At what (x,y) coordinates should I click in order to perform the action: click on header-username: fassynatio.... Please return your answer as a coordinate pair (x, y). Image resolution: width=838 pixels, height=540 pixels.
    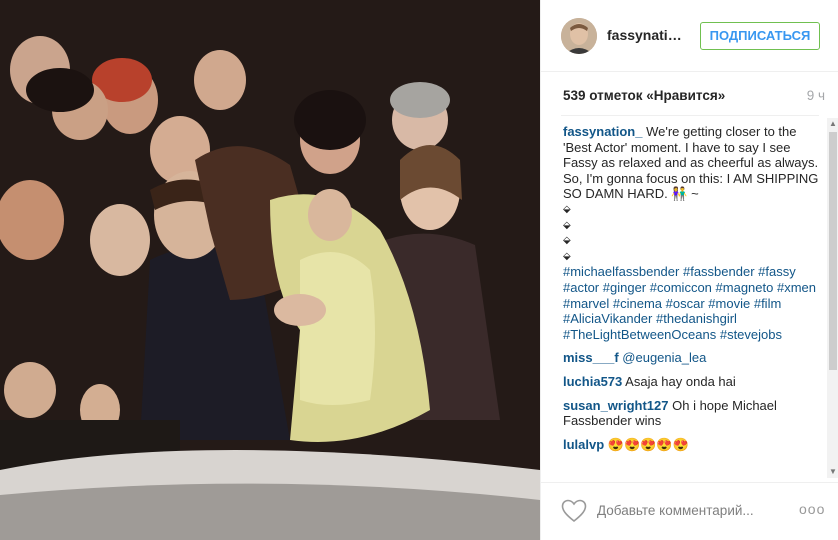
    Looking at the image, I should click on (647, 35).